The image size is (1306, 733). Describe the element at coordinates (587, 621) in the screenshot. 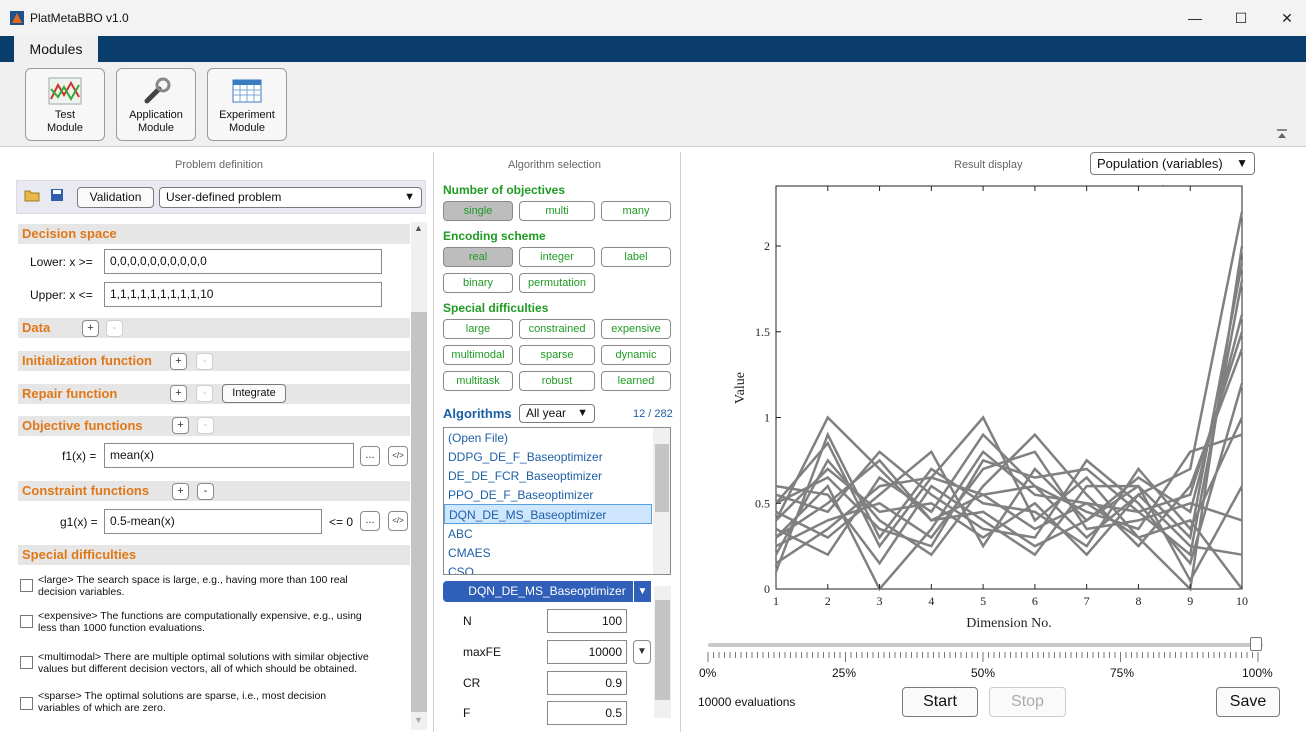

I see `param-n-input: 100` at that location.